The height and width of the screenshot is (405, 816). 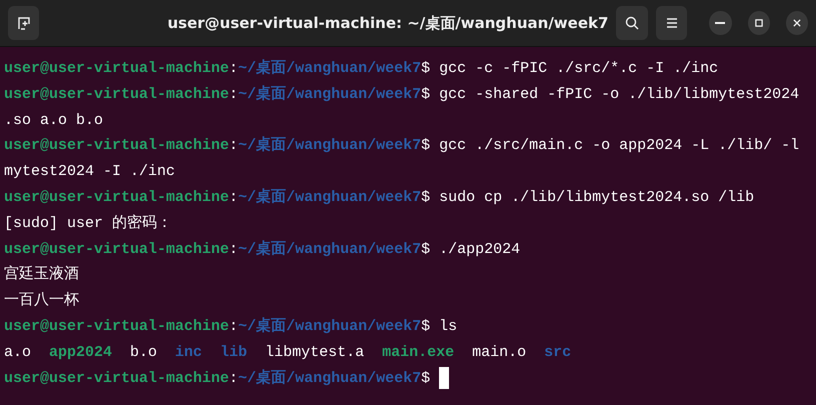 I want to click on search-button, so click(x=632, y=23).